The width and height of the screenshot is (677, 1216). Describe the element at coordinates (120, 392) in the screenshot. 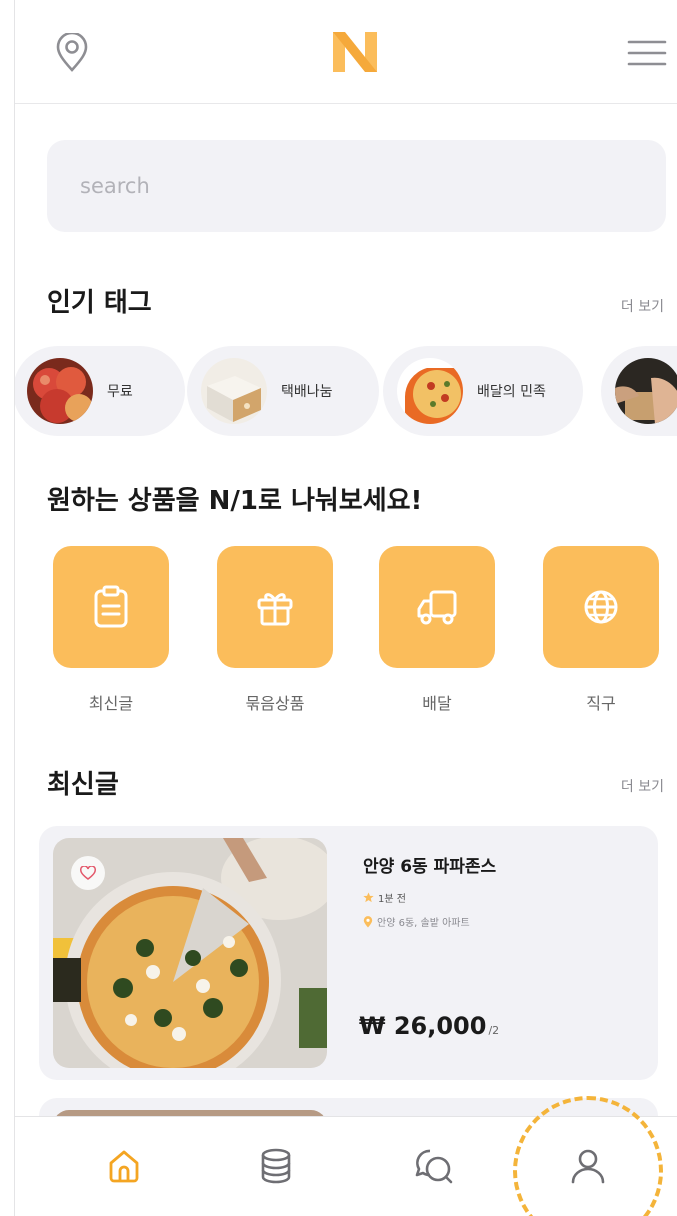

I see `tag-label: 무료` at that location.